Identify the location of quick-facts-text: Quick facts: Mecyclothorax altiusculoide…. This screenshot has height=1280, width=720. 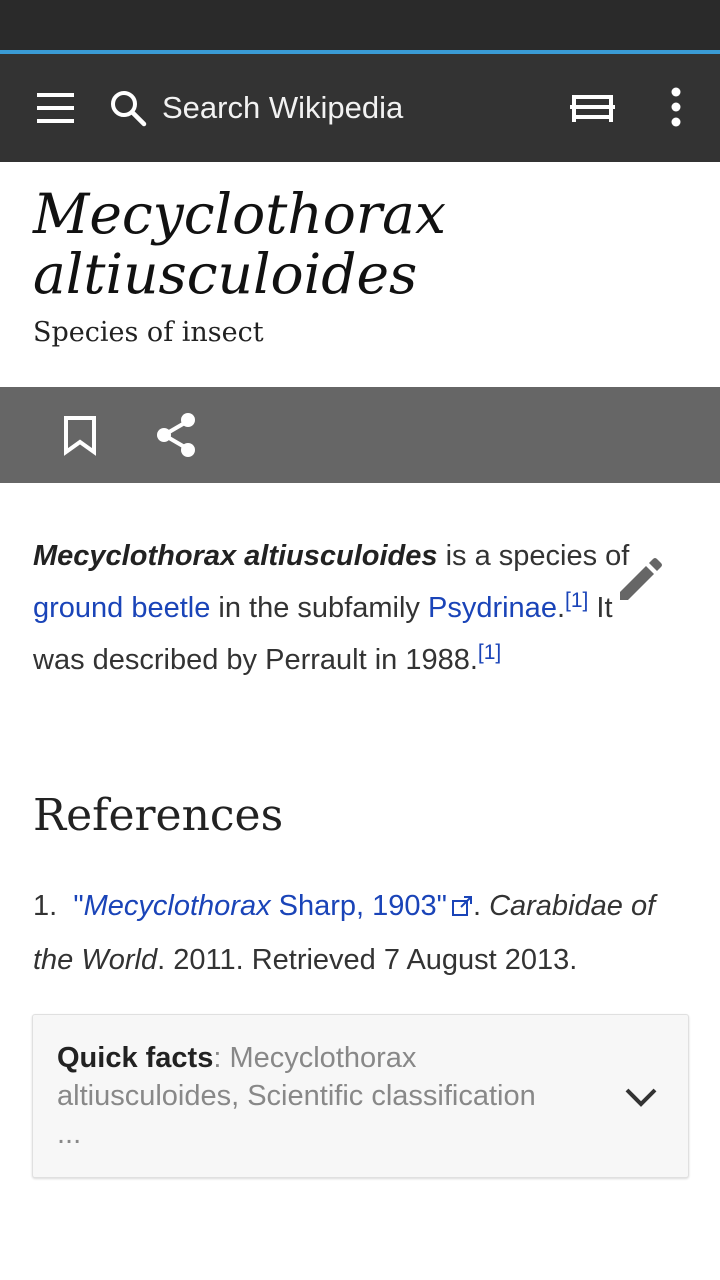
(296, 1096).